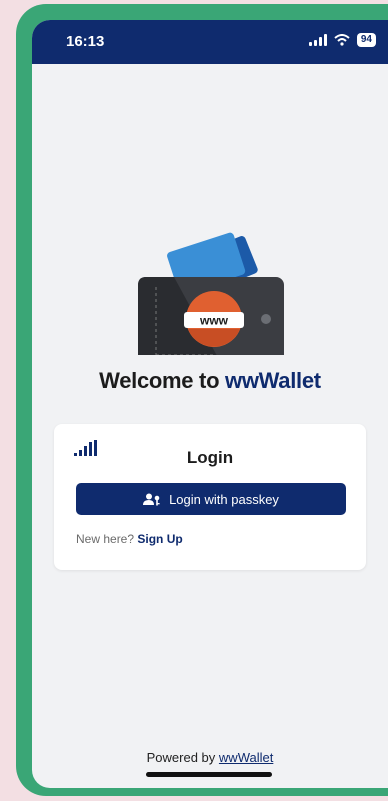 Image resolution: width=388 pixels, height=801 pixels. What do you see at coordinates (273, 380) in the screenshot?
I see `welcome-brand: wwWallet` at bounding box center [273, 380].